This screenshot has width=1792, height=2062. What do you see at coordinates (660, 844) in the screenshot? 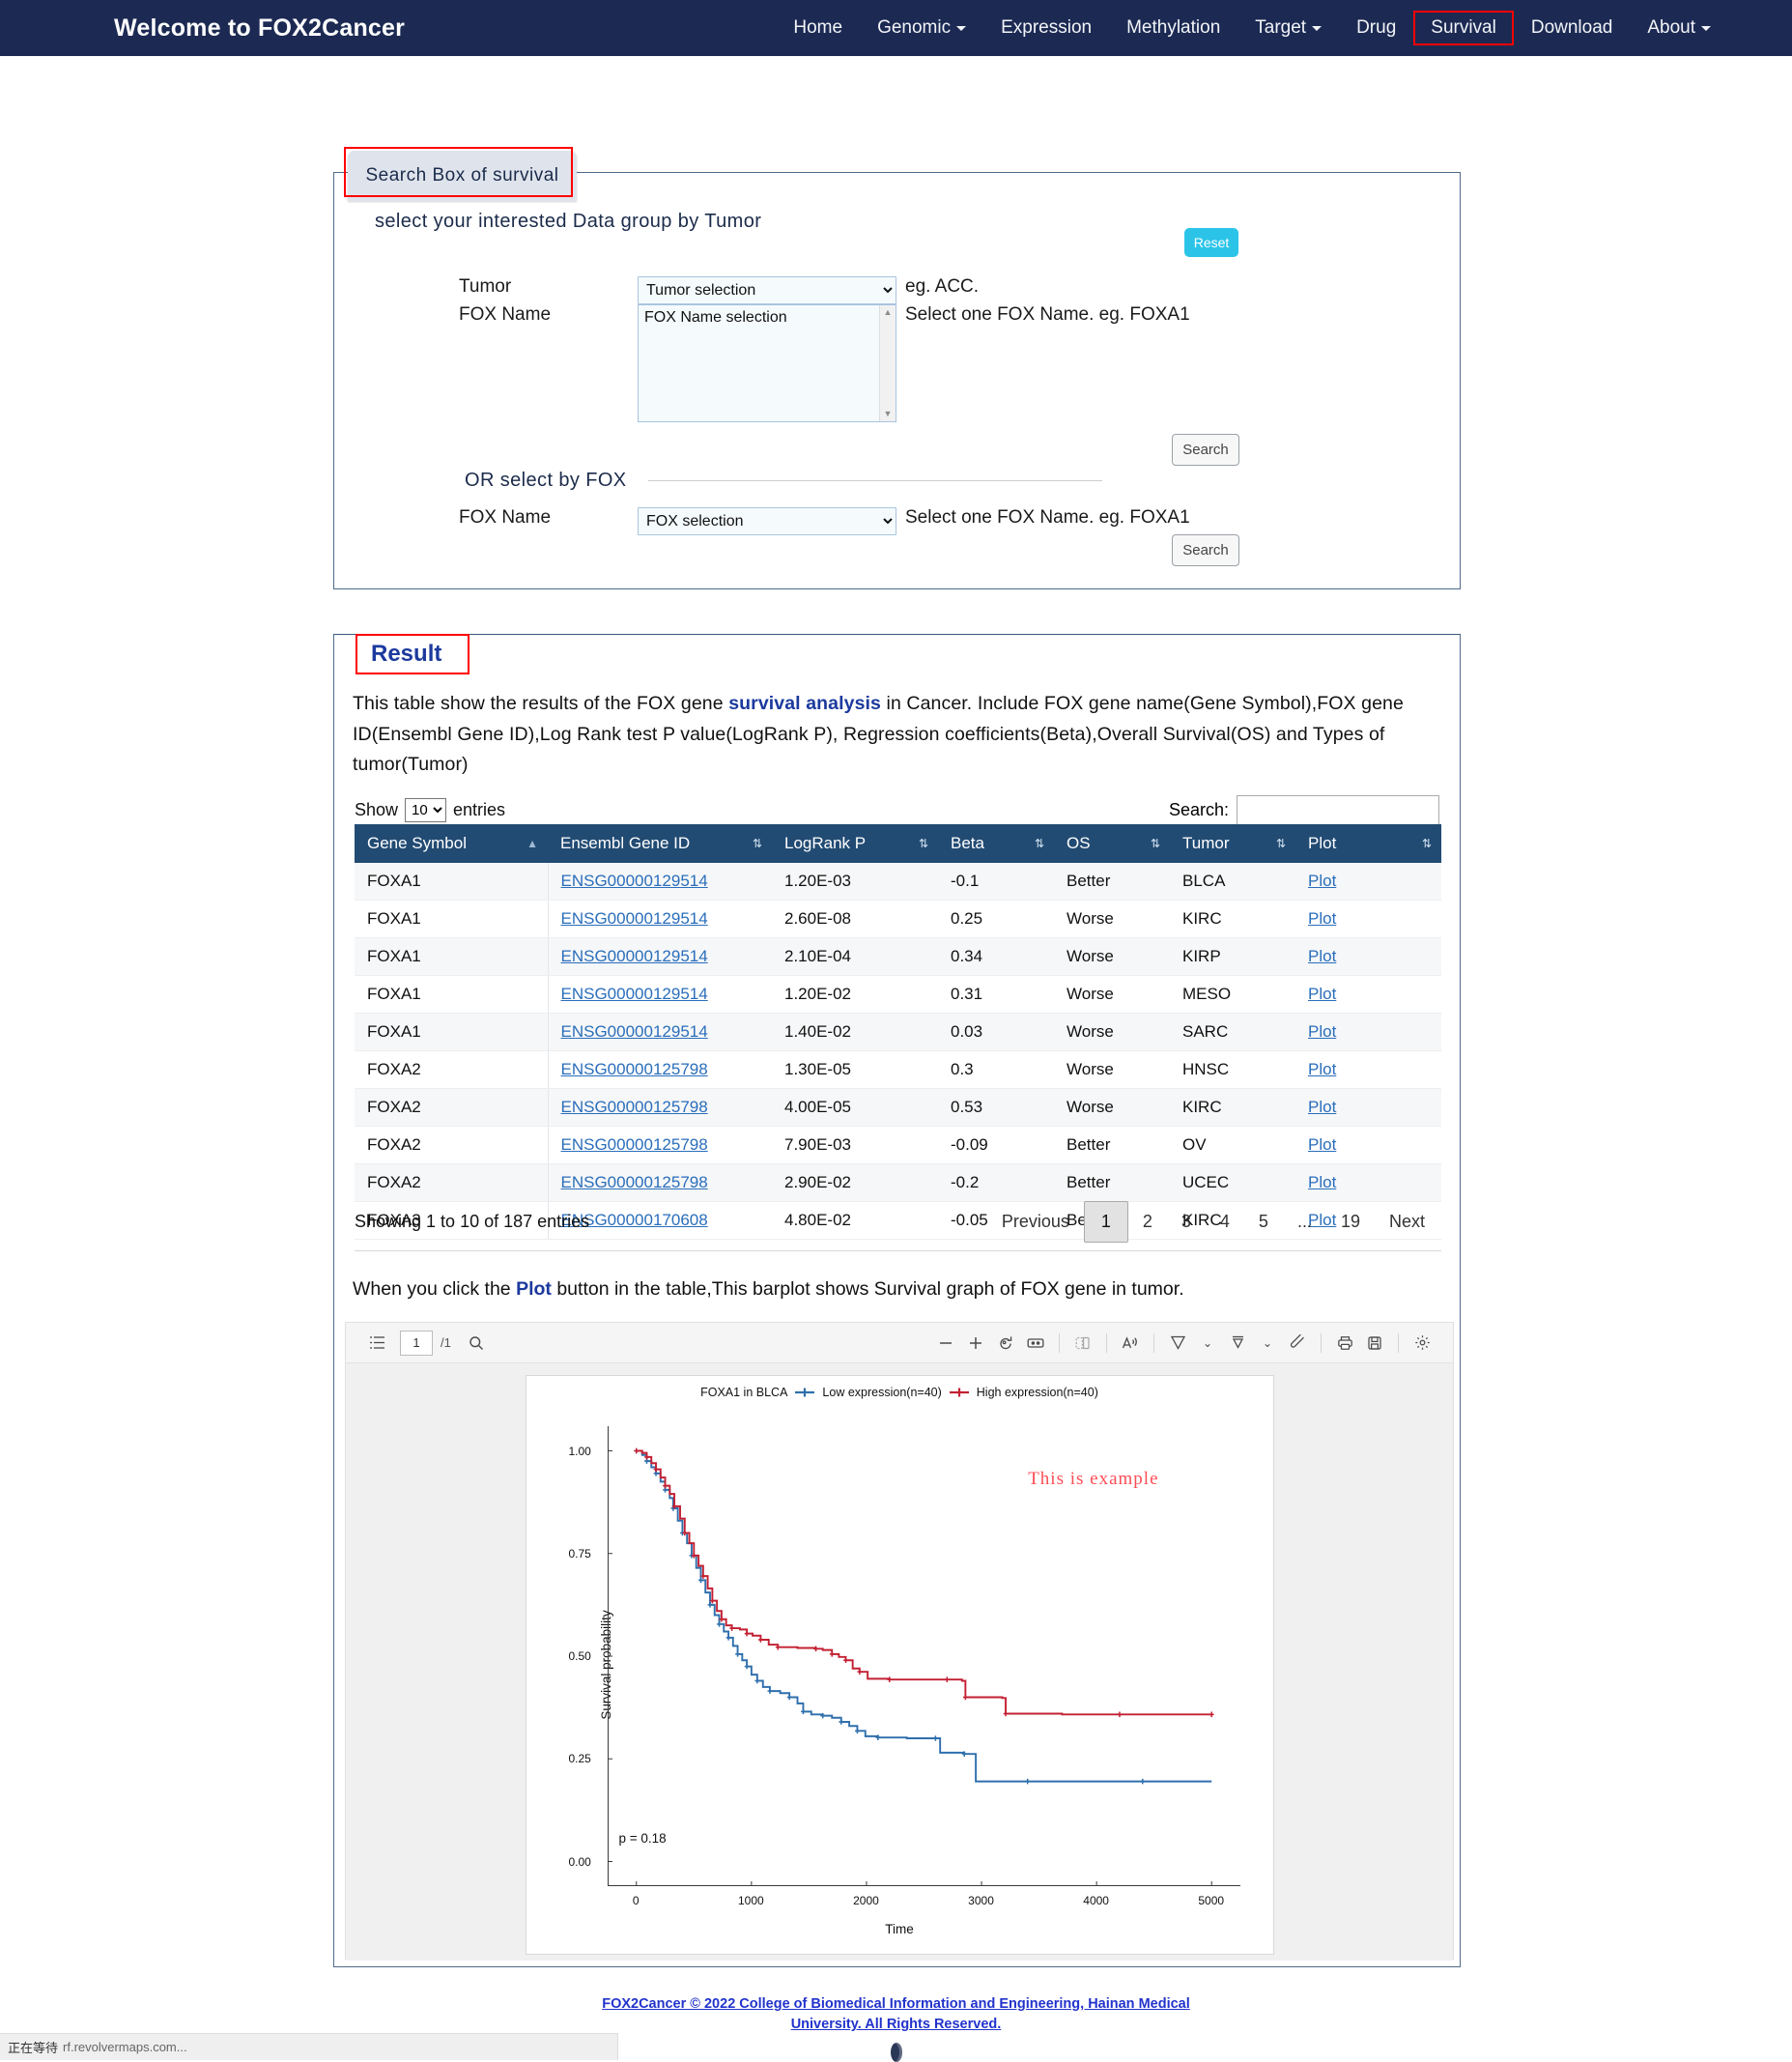
I see `column-header-ensembl-gene-id: Ensembl Gene ID ⇅` at bounding box center [660, 844].